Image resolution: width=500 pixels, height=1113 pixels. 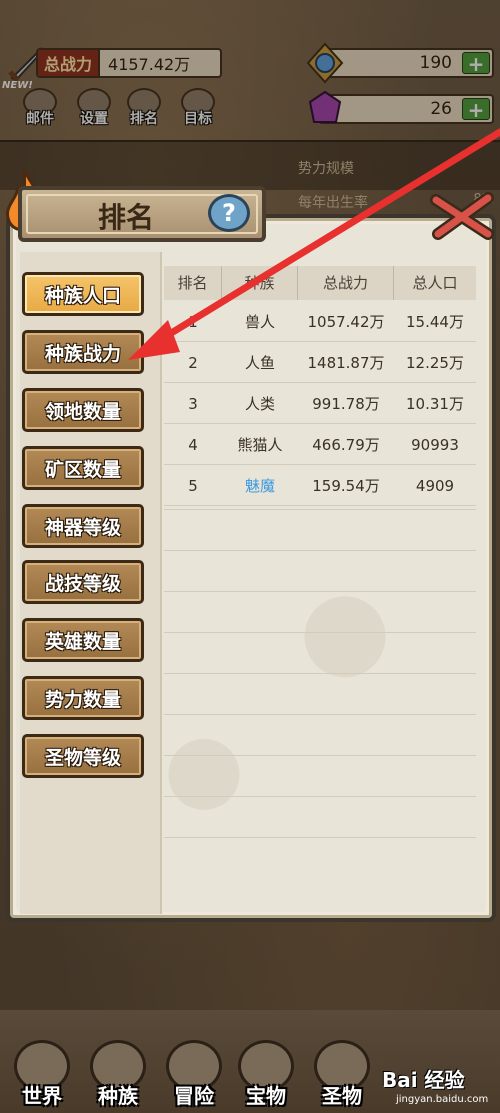 I want to click on header-rank: 排名, so click(x=193, y=283).